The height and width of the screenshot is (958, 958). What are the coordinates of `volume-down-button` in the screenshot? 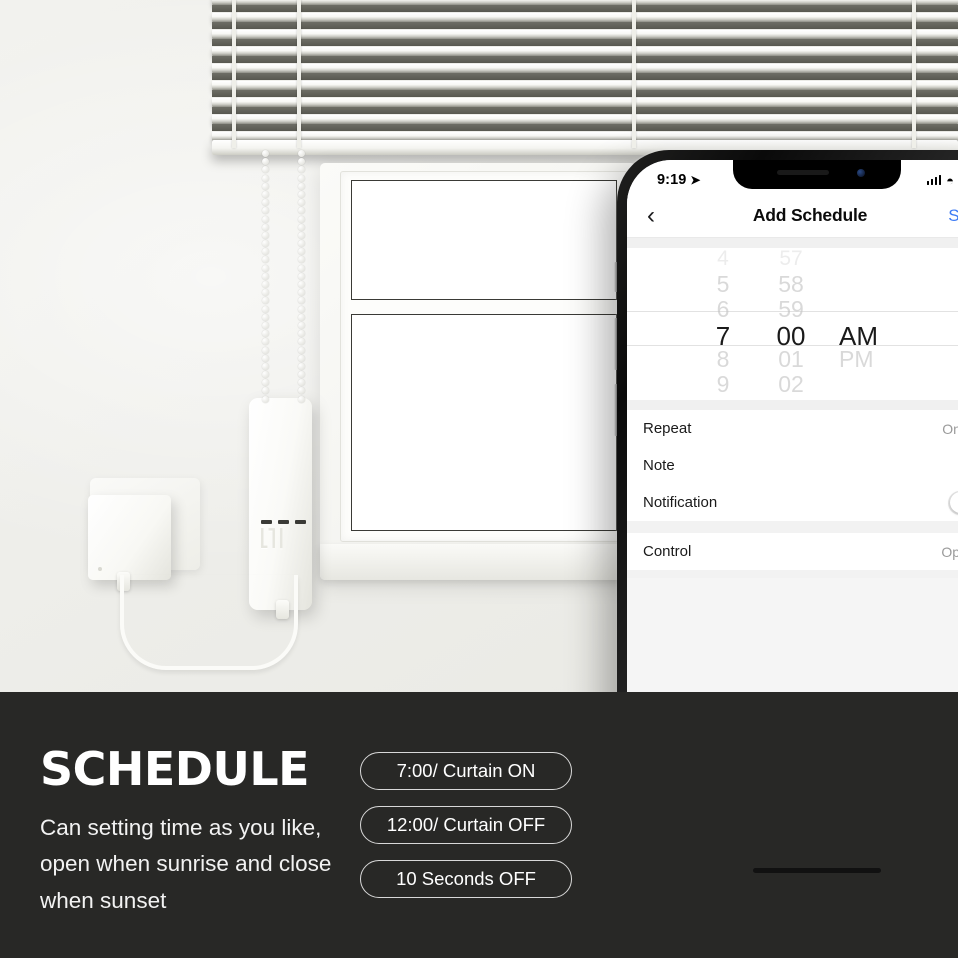 It's located at (615, 410).